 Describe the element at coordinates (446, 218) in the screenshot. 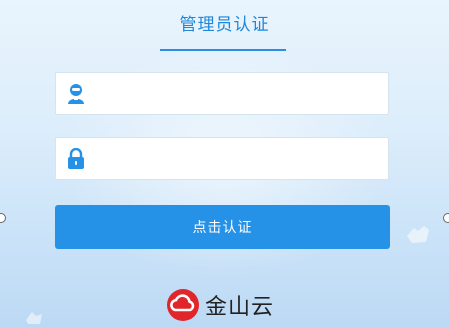

I see `resize-handle-right` at that location.